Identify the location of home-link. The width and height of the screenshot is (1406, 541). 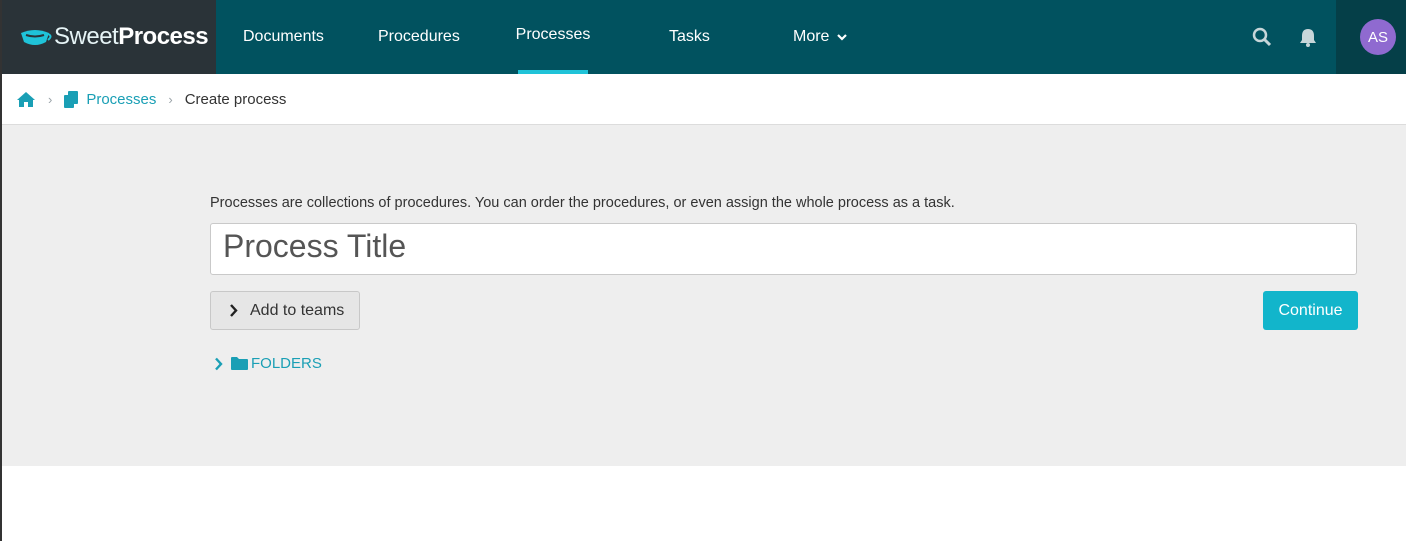
(26, 99).